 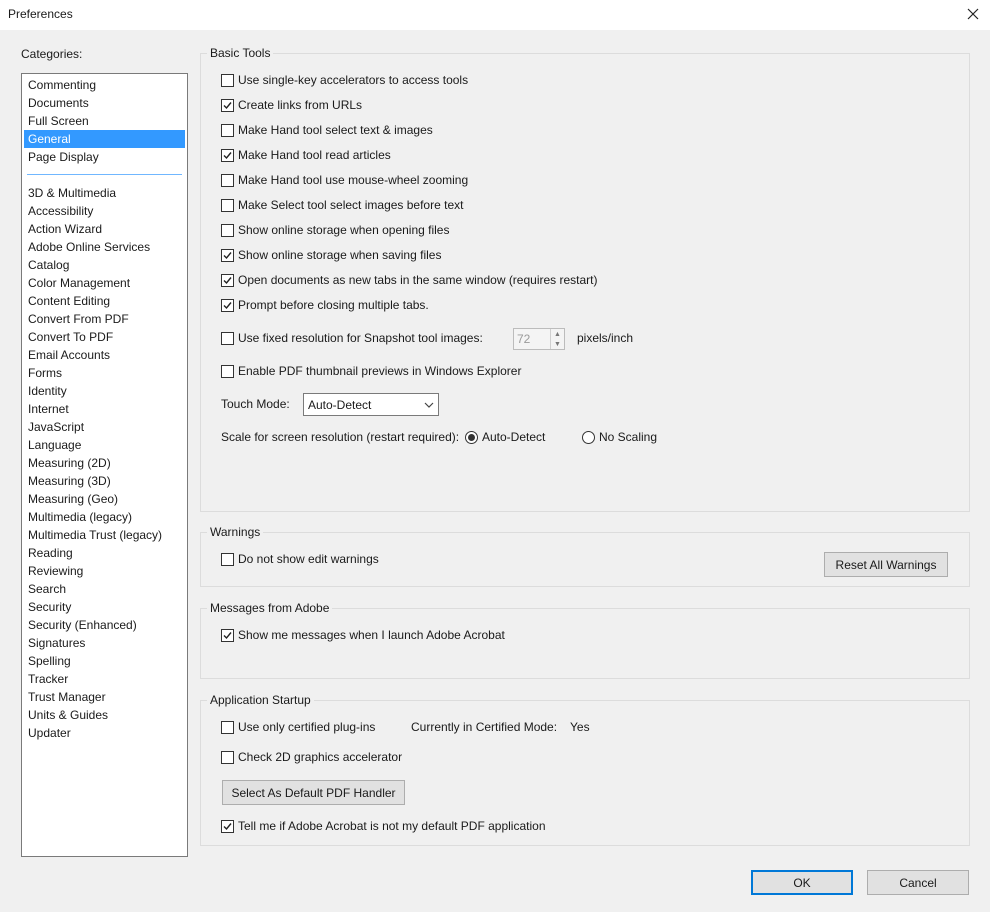 What do you see at coordinates (104, 697) in the screenshot?
I see `category-trust-manager: Trust Manager` at bounding box center [104, 697].